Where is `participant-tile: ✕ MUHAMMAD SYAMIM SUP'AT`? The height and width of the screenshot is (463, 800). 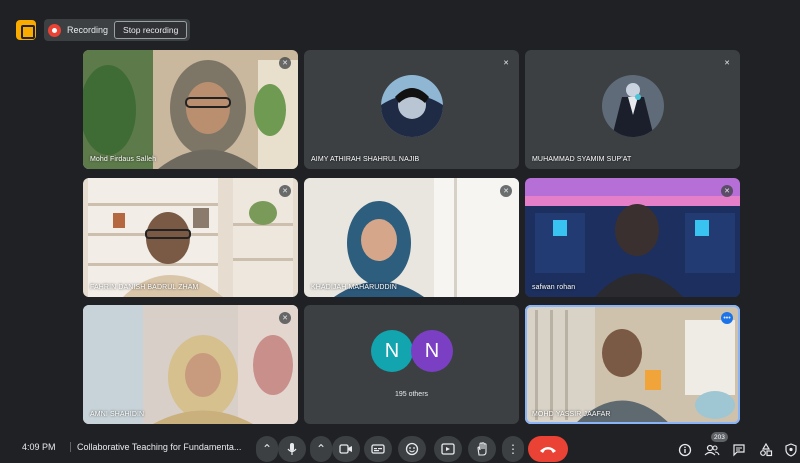 participant-tile: ✕ MUHAMMAD SYAMIM SUP'AT is located at coordinates (632, 109).